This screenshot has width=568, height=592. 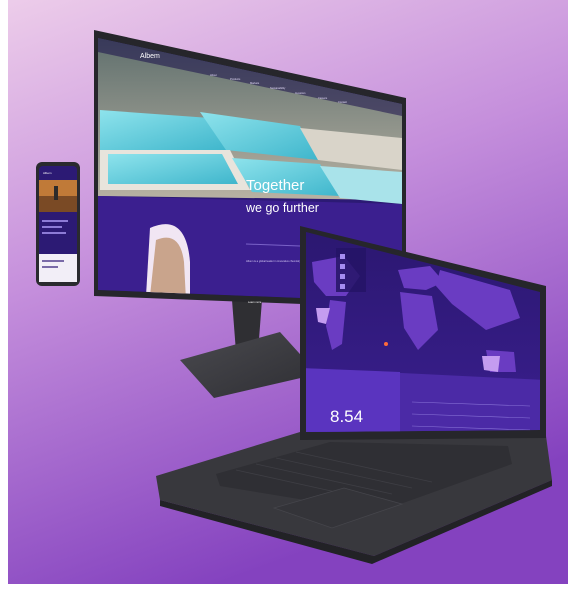 I want to click on bottom-margin, so click(x=284, y=588).